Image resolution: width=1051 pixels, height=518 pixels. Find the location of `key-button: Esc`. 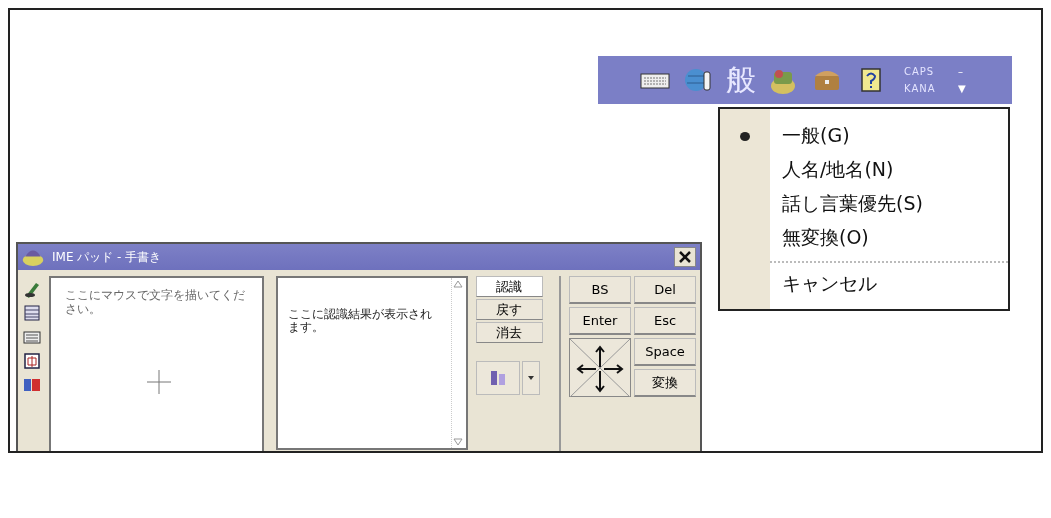

key-button: Esc is located at coordinates (665, 321).